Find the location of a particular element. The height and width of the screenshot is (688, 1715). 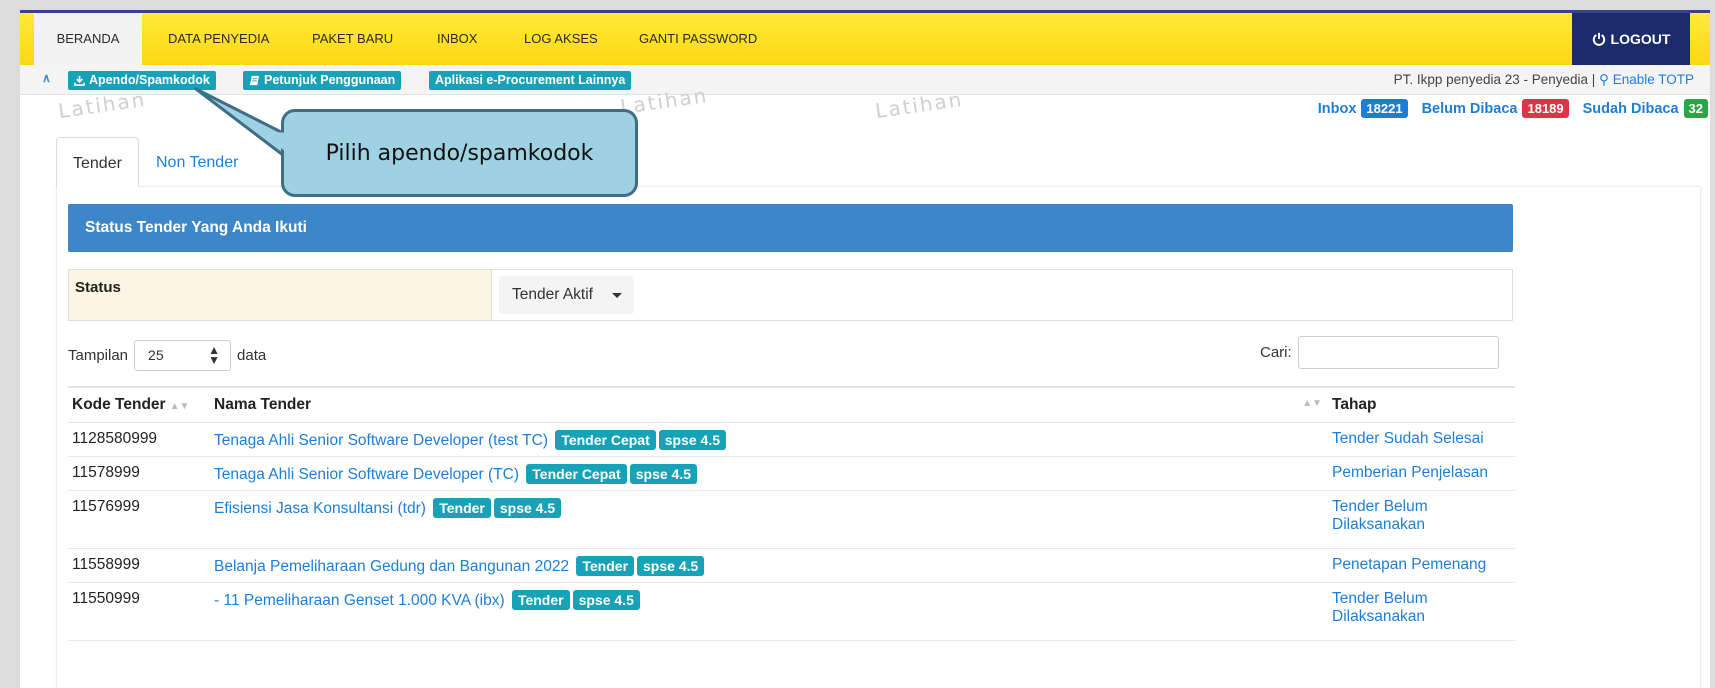

tahap-link: Penetapan Pemenang is located at coordinates (1419, 565).